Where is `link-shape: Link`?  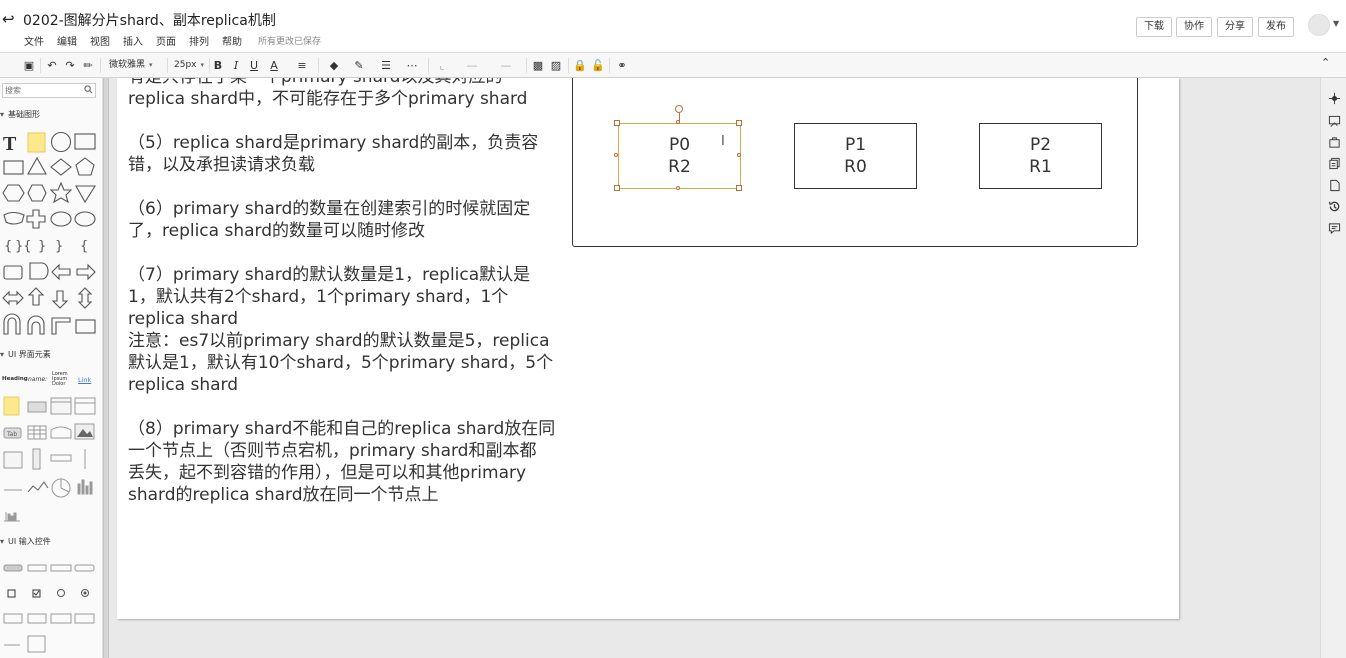 link-shape: Link is located at coordinates (84, 380).